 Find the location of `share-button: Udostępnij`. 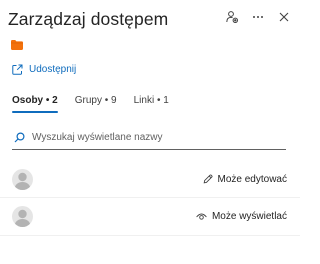

share-button: Udostępnij is located at coordinates (44, 69).